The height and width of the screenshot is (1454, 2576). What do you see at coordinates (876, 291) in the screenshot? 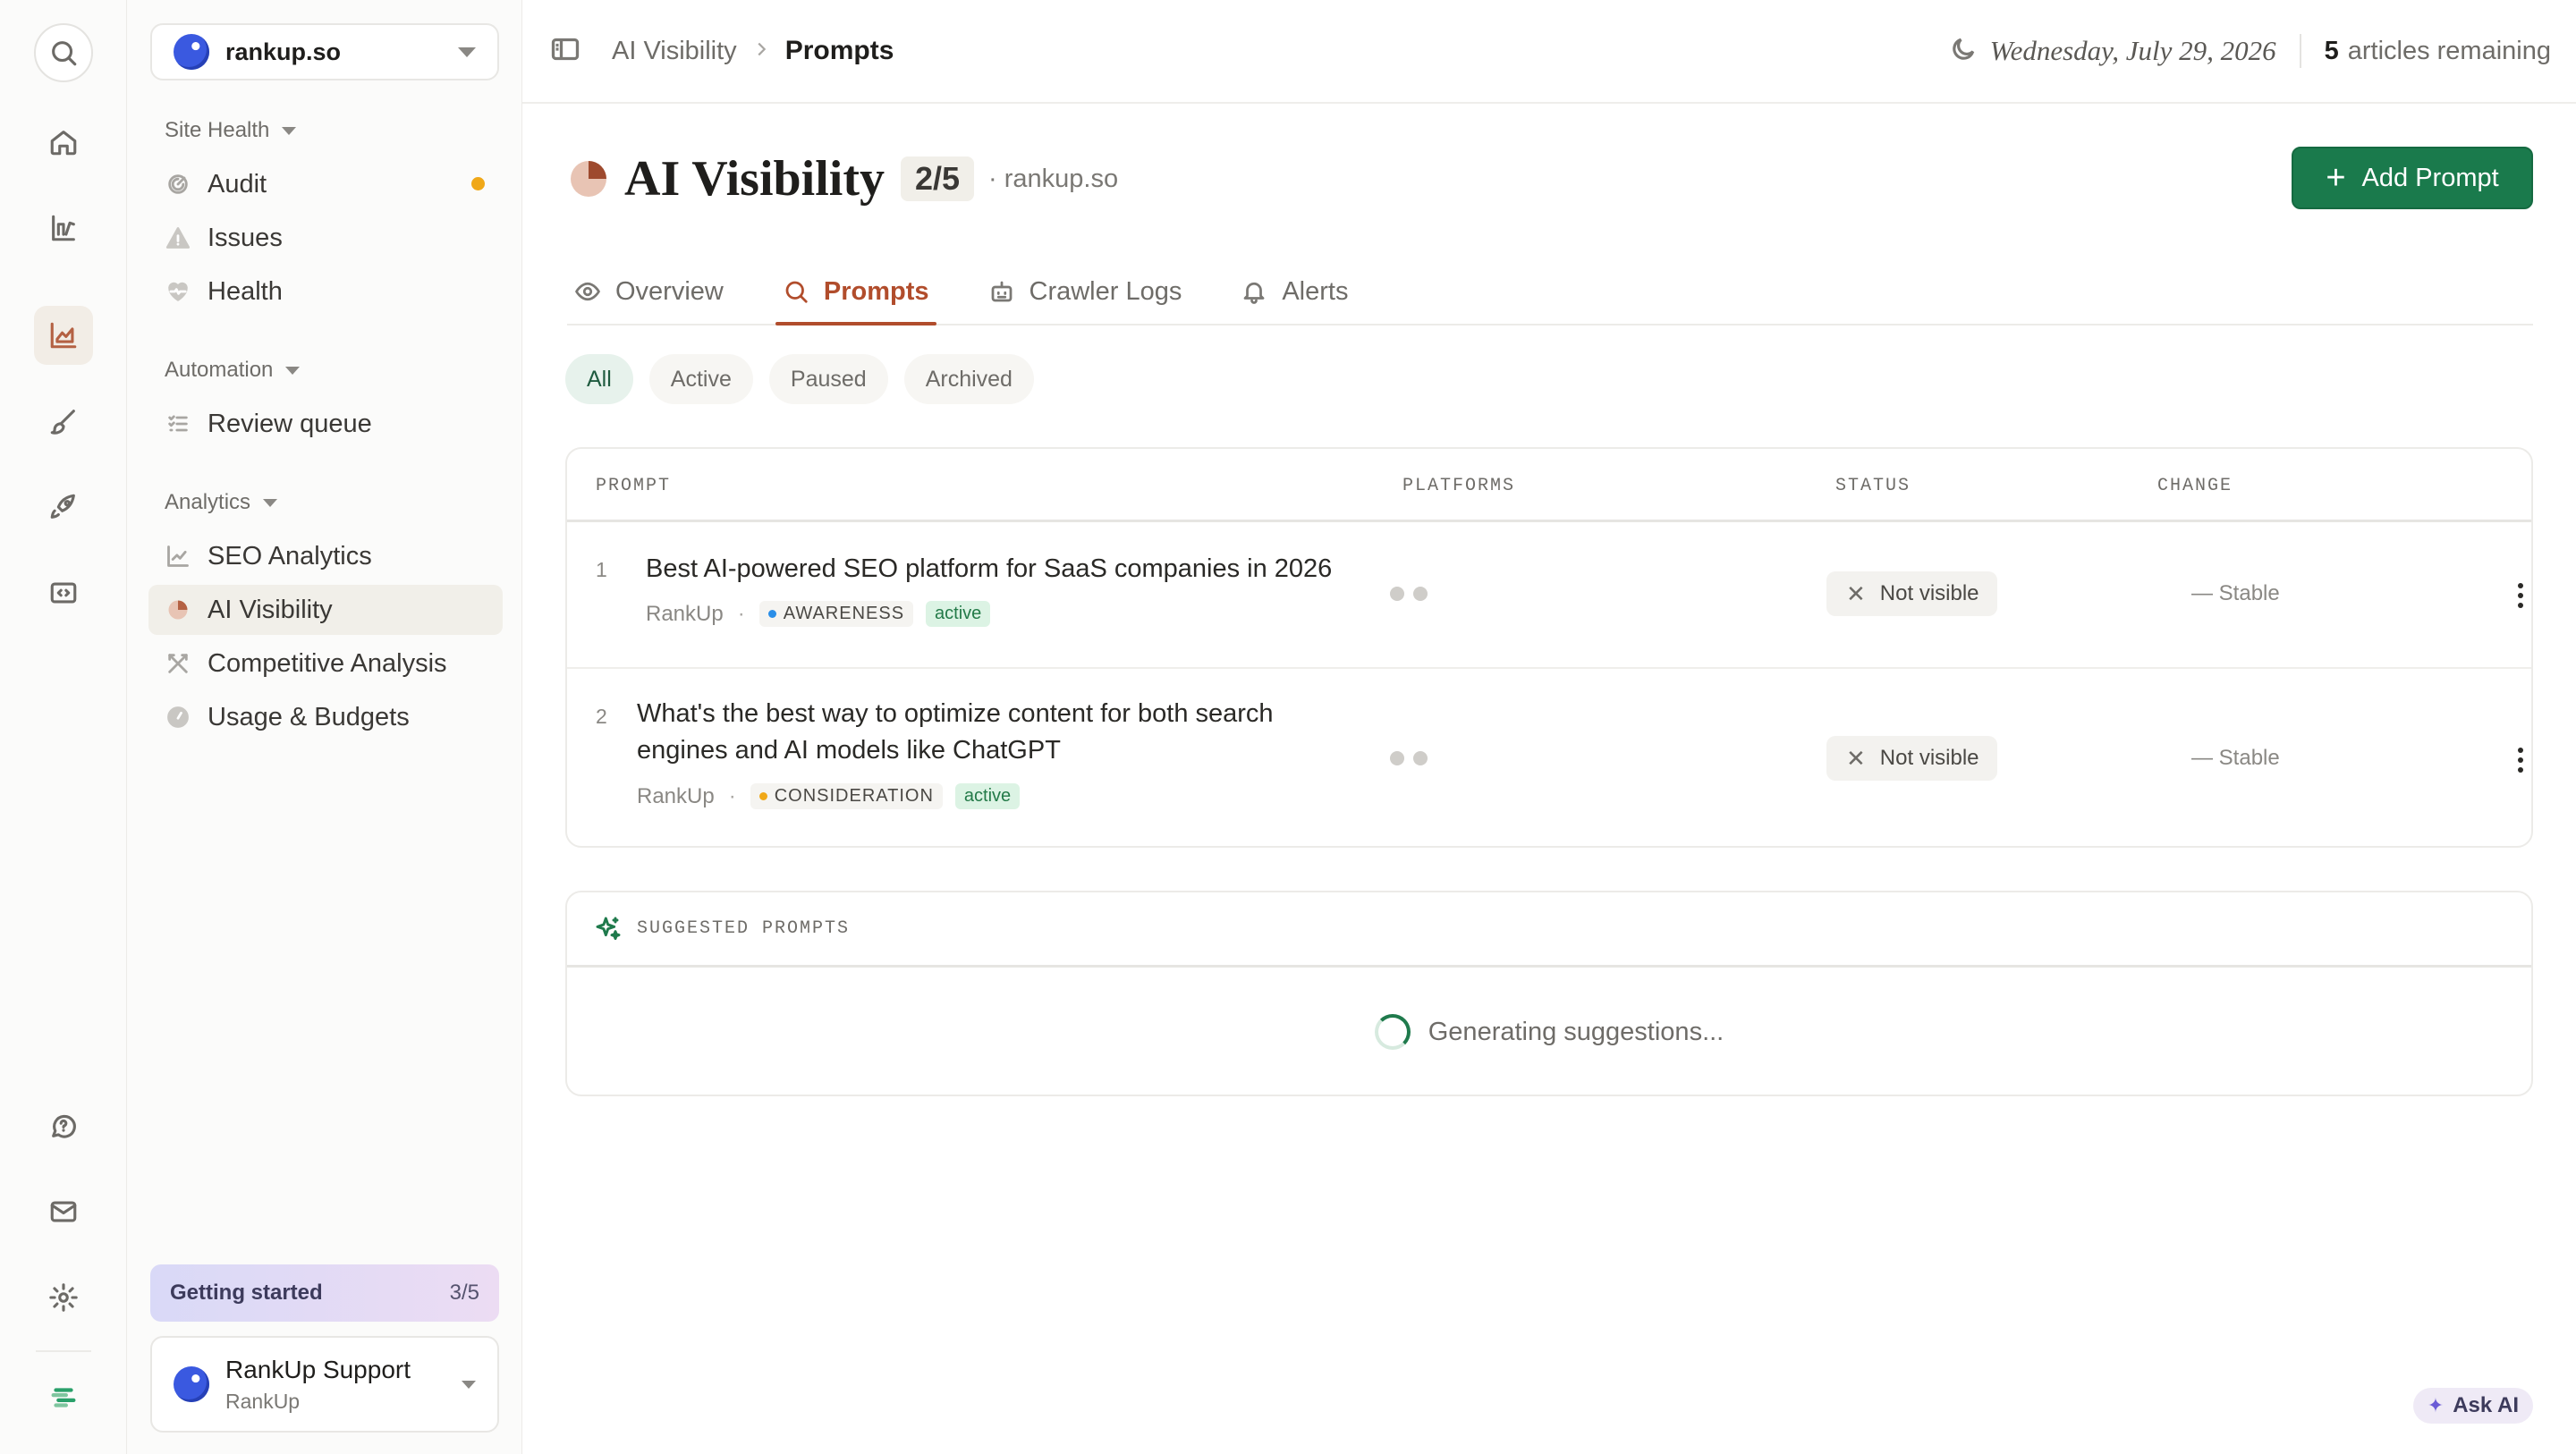
I see `tab-label: Prompts` at bounding box center [876, 291].